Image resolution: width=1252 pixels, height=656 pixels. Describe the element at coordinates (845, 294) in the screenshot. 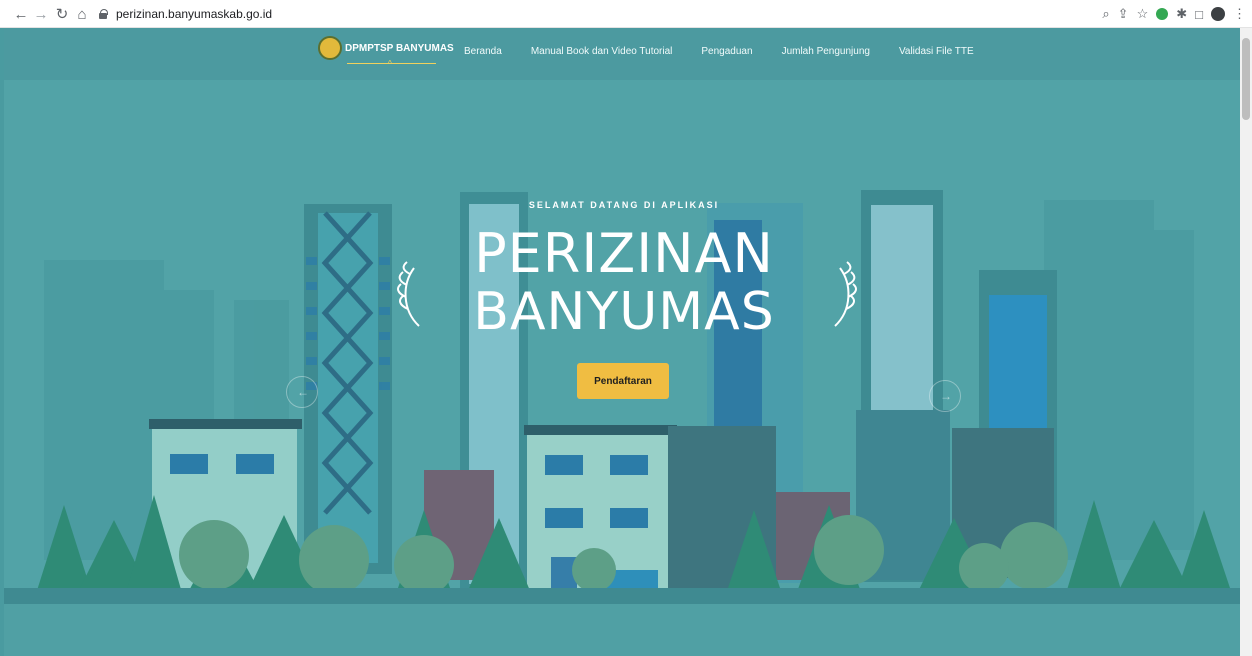

I see `right-laurel-icon` at that location.